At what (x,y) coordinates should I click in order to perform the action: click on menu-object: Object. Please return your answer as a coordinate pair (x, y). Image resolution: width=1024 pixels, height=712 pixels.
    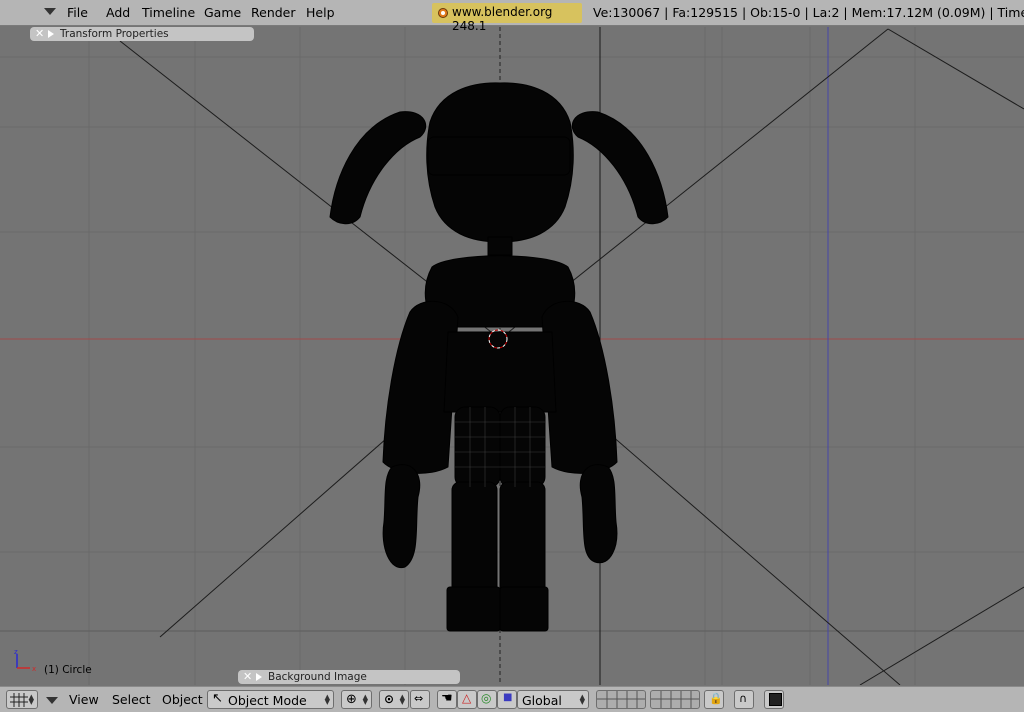
    Looking at the image, I should click on (182, 699).